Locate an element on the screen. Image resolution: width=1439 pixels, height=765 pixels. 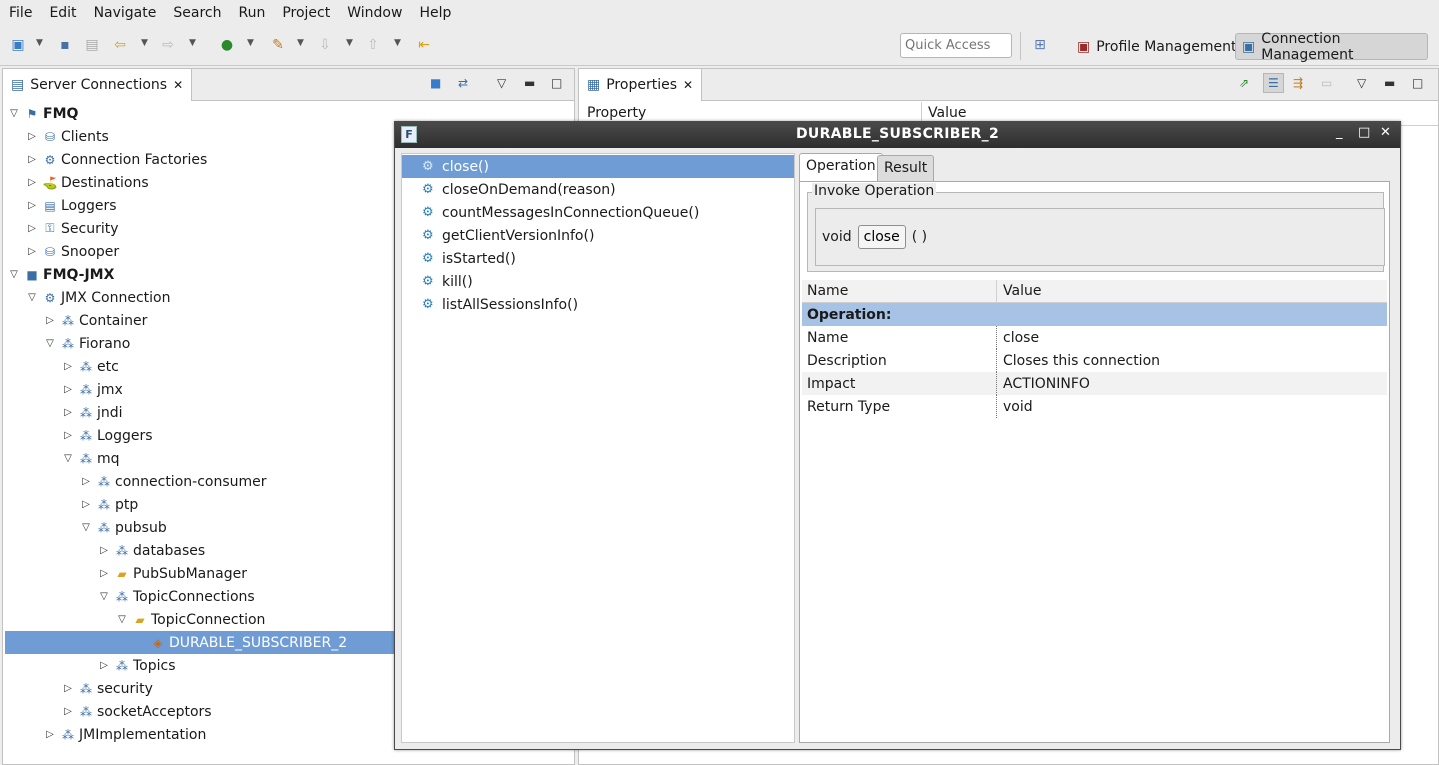
operation-item: ⚙ countMessagesInConnectionQueue() is located at coordinates (598, 212).